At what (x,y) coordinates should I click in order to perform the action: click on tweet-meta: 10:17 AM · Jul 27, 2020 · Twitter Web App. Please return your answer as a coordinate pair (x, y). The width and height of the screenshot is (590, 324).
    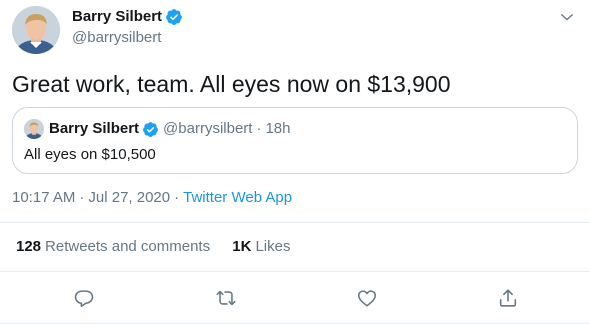
    Looking at the image, I should click on (152, 198).